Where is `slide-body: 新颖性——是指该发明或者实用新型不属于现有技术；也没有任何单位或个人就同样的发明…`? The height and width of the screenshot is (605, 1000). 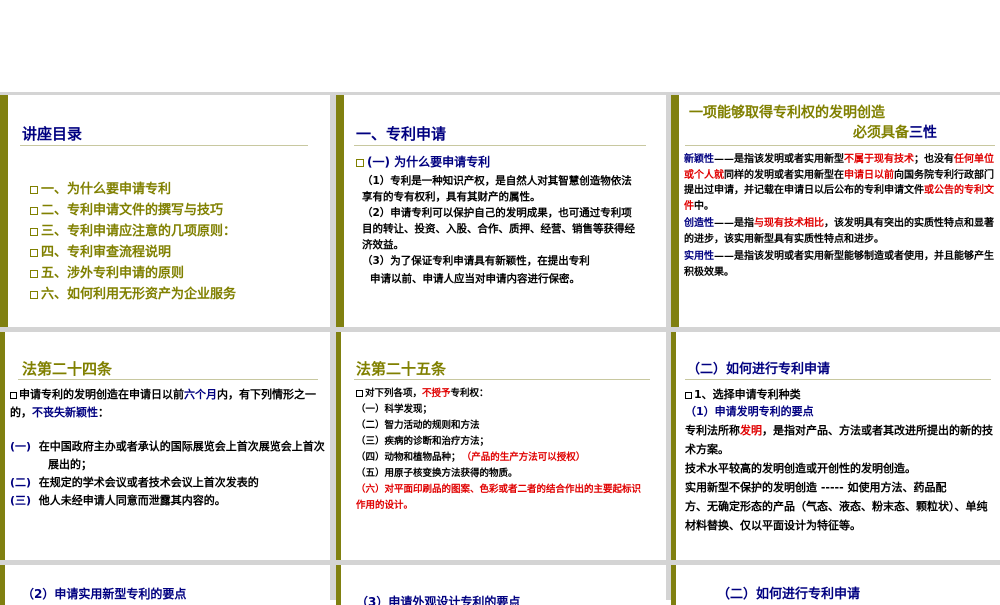
slide-body: 新颖性——是指该发明或者实用新型不属于现有技术；也没有任何单位或个人就同样的发明… is located at coordinates (840, 216).